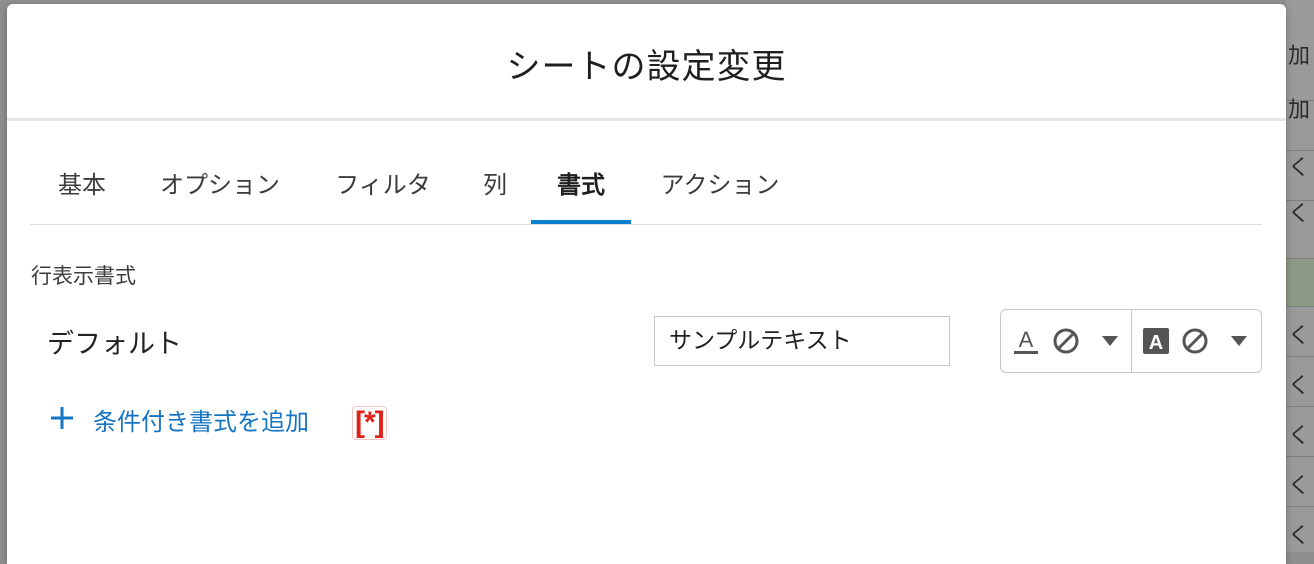 The height and width of the screenshot is (564, 1314). What do you see at coordinates (495, 185) in the screenshot?
I see `tab-columns: 列` at bounding box center [495, 185].